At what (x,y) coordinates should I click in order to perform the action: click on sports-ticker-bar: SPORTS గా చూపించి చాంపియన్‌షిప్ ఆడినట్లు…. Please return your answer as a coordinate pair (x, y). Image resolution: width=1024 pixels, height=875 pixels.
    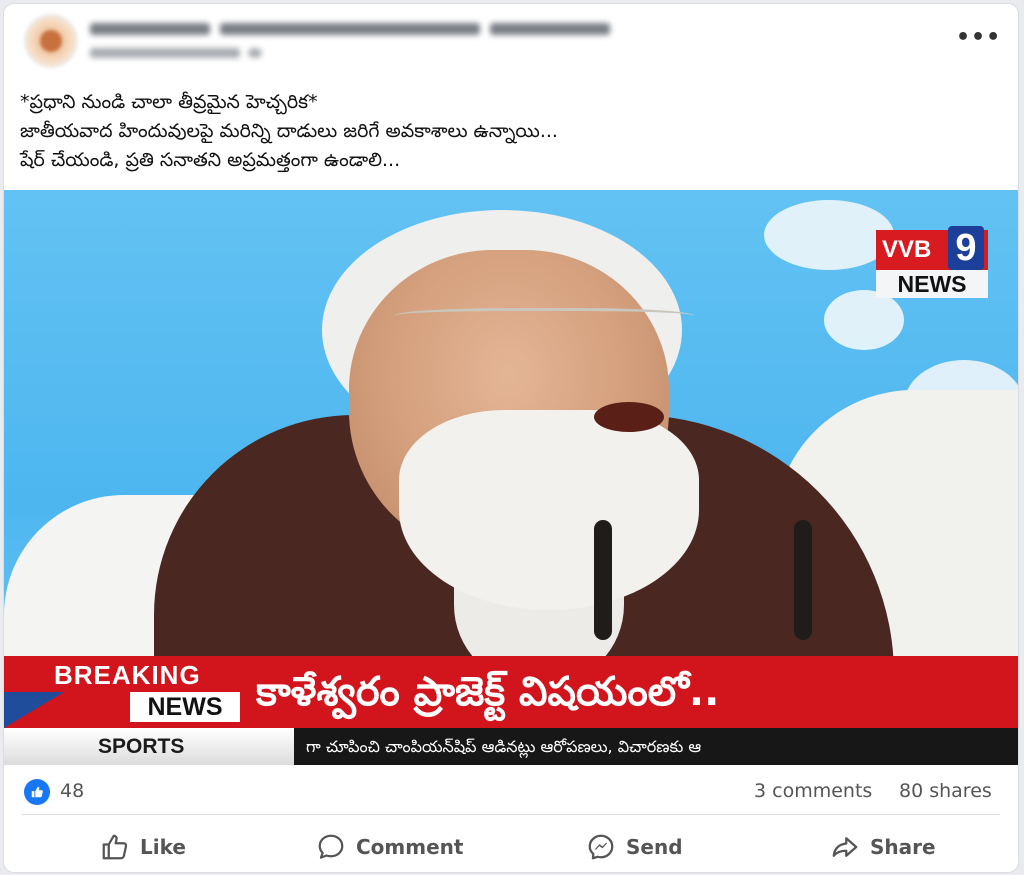
    Looking at the image, I should click on (511, 746).